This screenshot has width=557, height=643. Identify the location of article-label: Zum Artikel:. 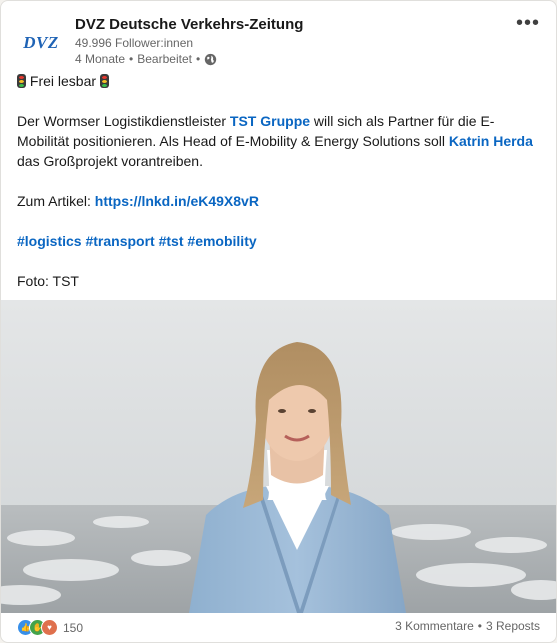
(56, 201).